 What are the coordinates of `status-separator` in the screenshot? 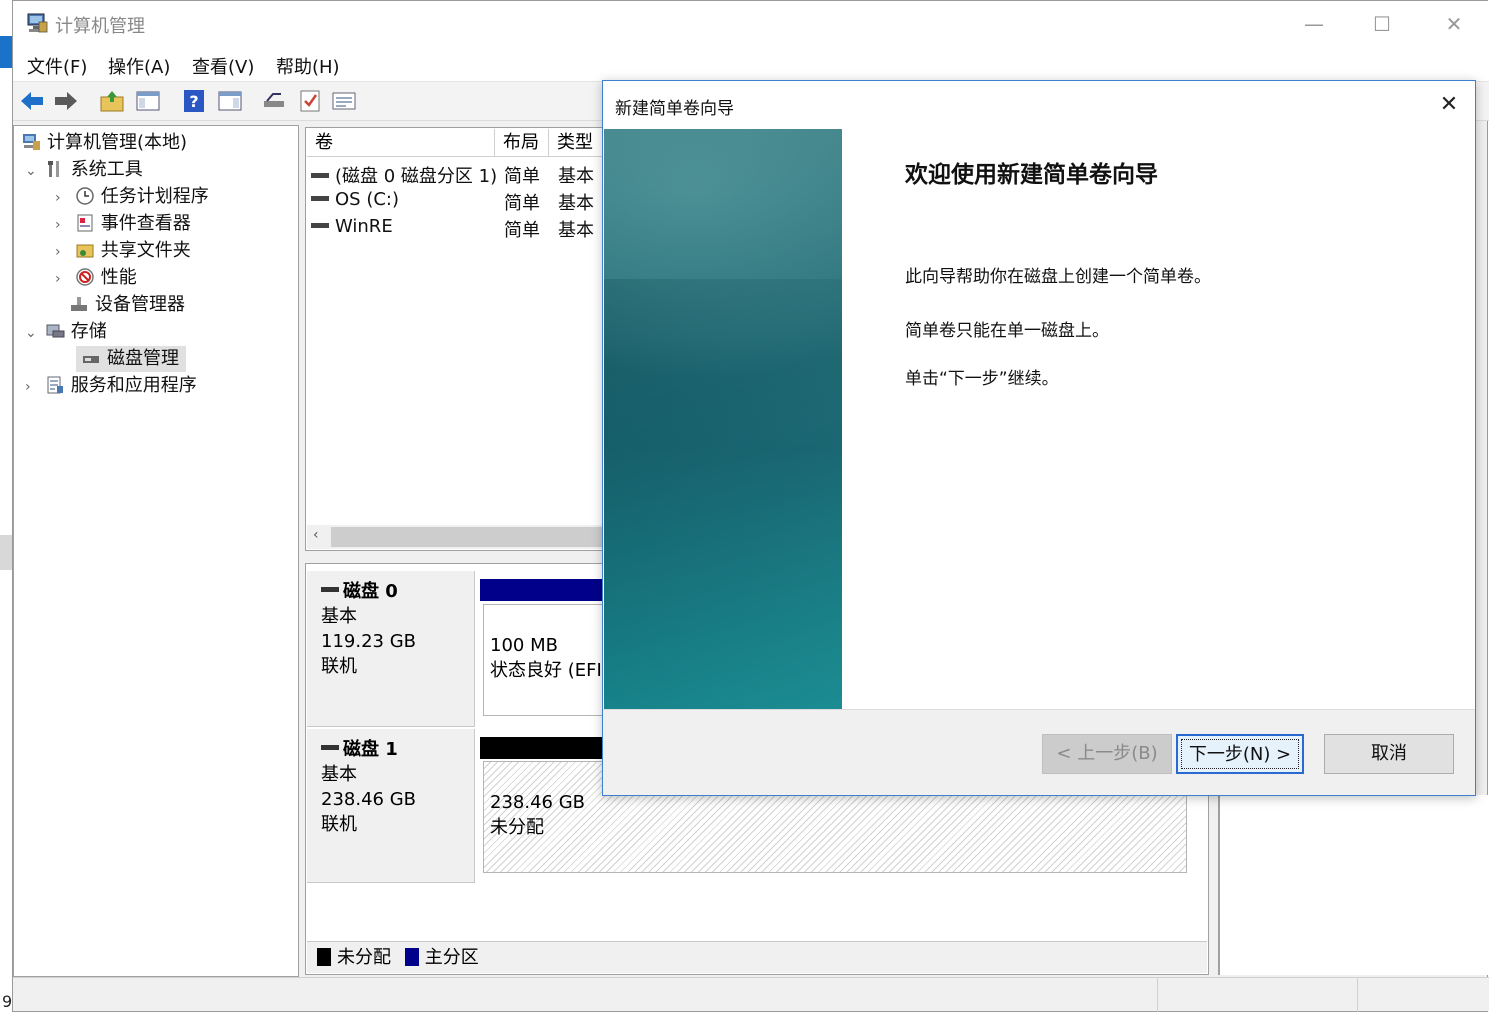 It's located at (1357, 995).